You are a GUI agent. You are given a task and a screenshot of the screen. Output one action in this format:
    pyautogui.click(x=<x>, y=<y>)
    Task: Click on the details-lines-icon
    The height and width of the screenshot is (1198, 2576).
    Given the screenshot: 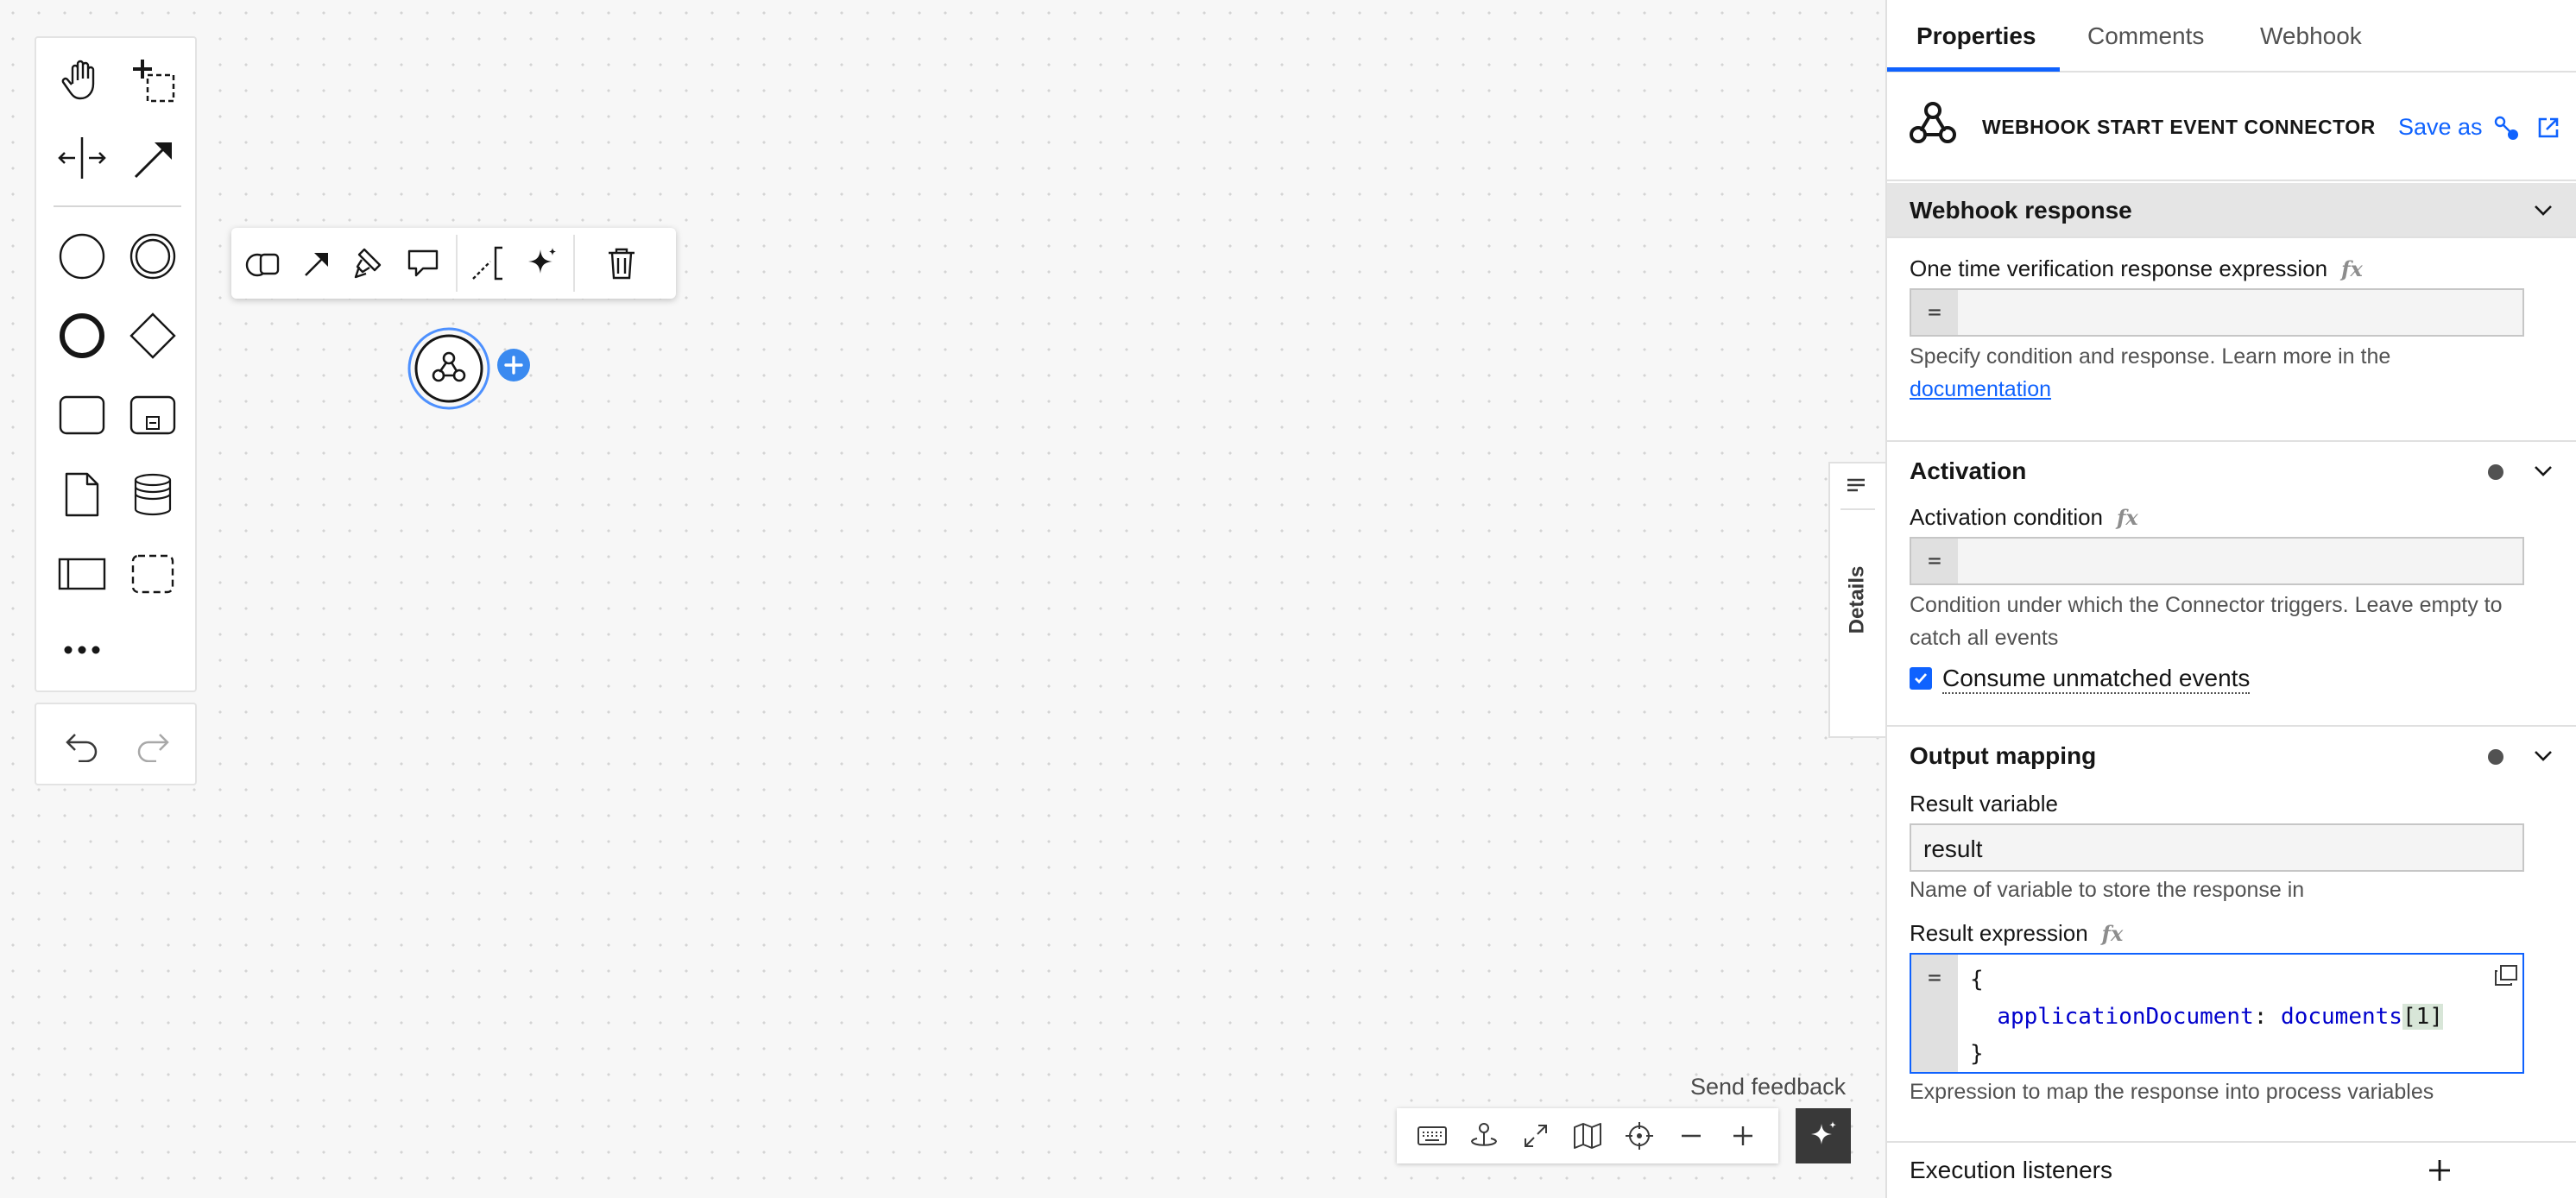 What is the action you would take?
    pyautogui.click(x=1856, y=487)
    